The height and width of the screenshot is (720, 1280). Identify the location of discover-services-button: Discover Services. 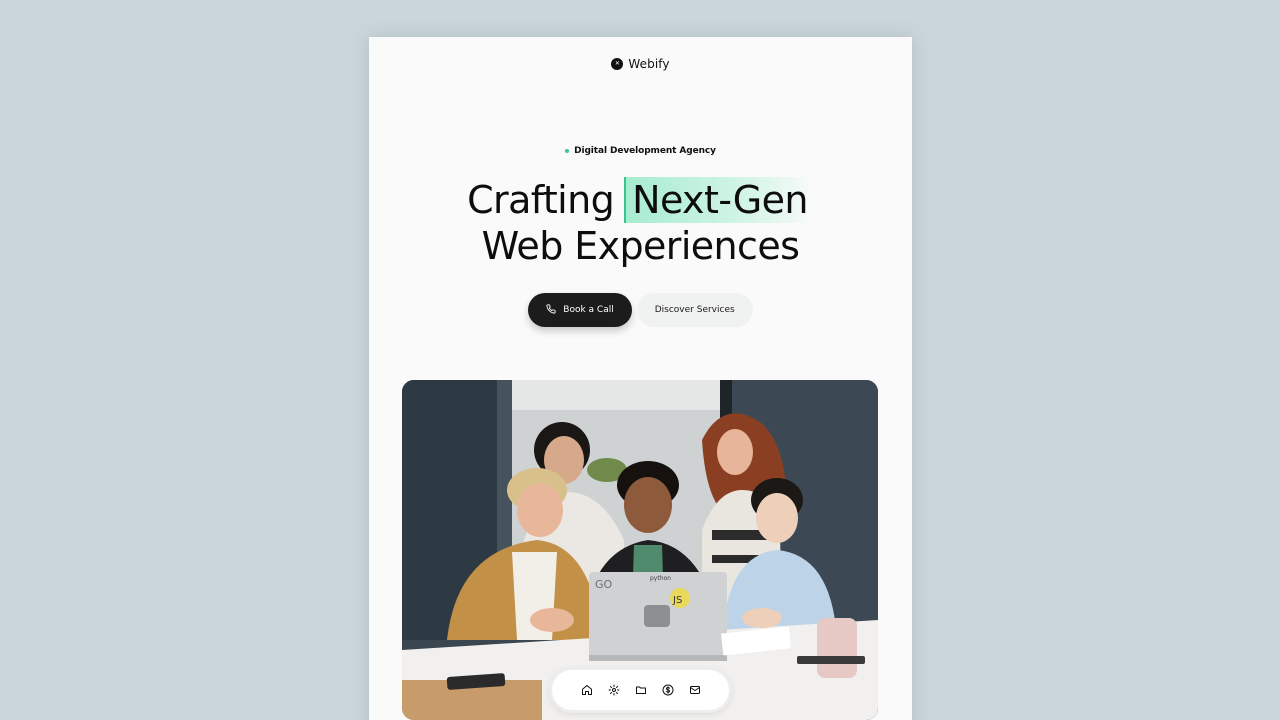
(694, 310).